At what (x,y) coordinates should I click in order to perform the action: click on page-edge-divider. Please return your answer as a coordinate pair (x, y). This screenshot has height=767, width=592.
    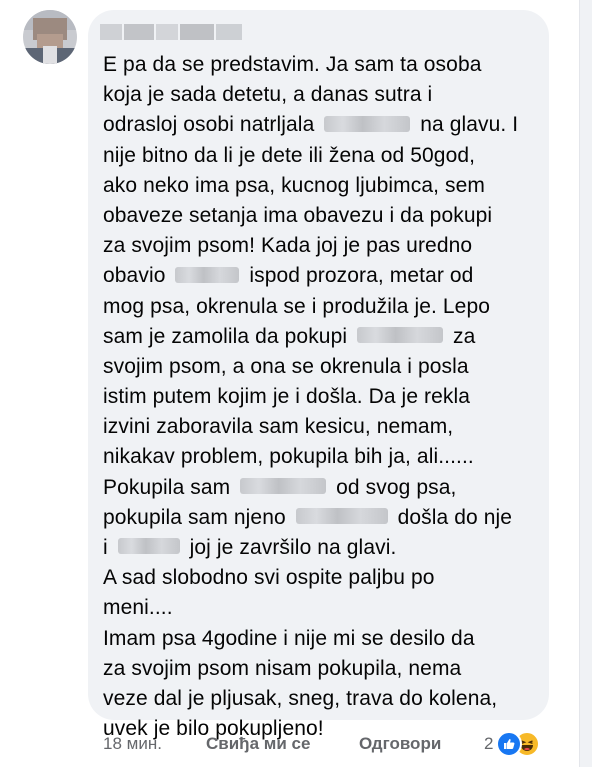
    Looking at the image, I should click on (585, 383).